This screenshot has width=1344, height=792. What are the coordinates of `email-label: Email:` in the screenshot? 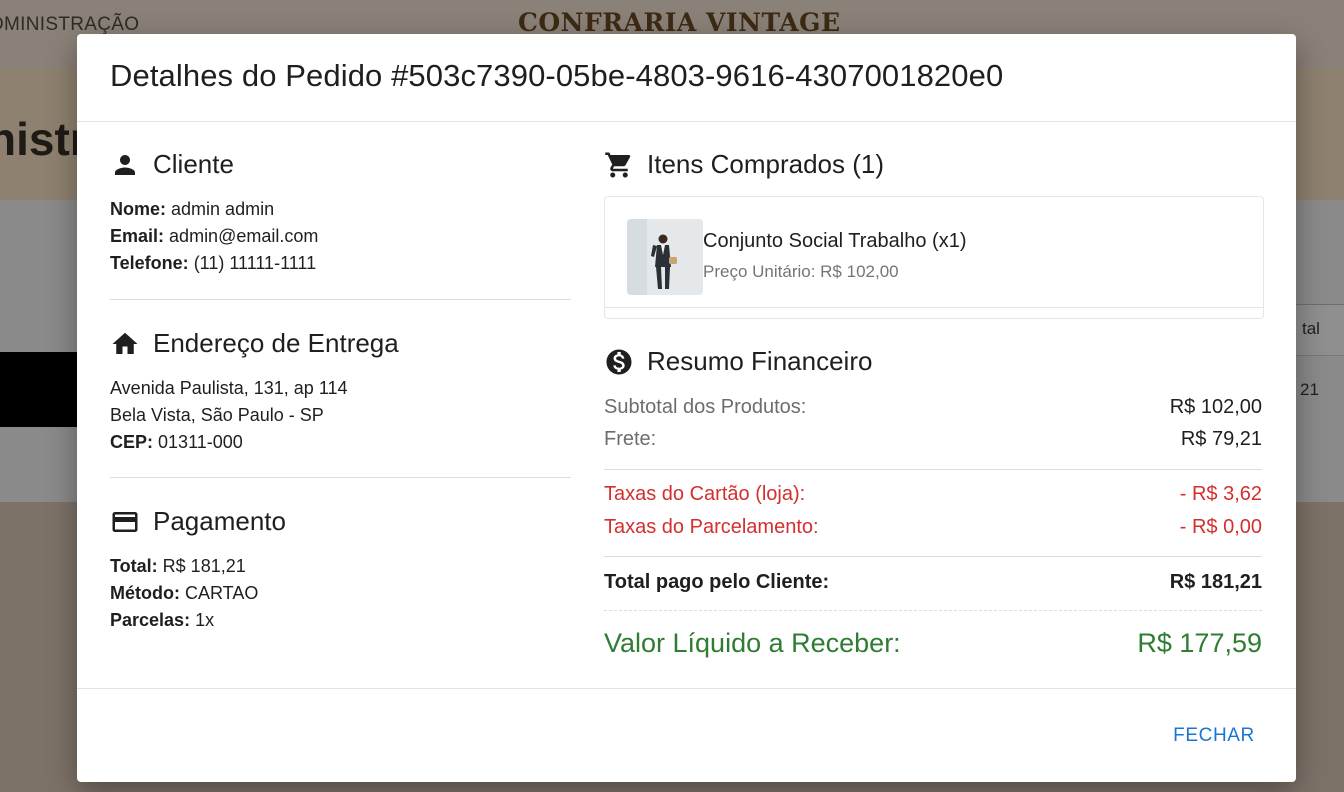 It's located at (137, 236).